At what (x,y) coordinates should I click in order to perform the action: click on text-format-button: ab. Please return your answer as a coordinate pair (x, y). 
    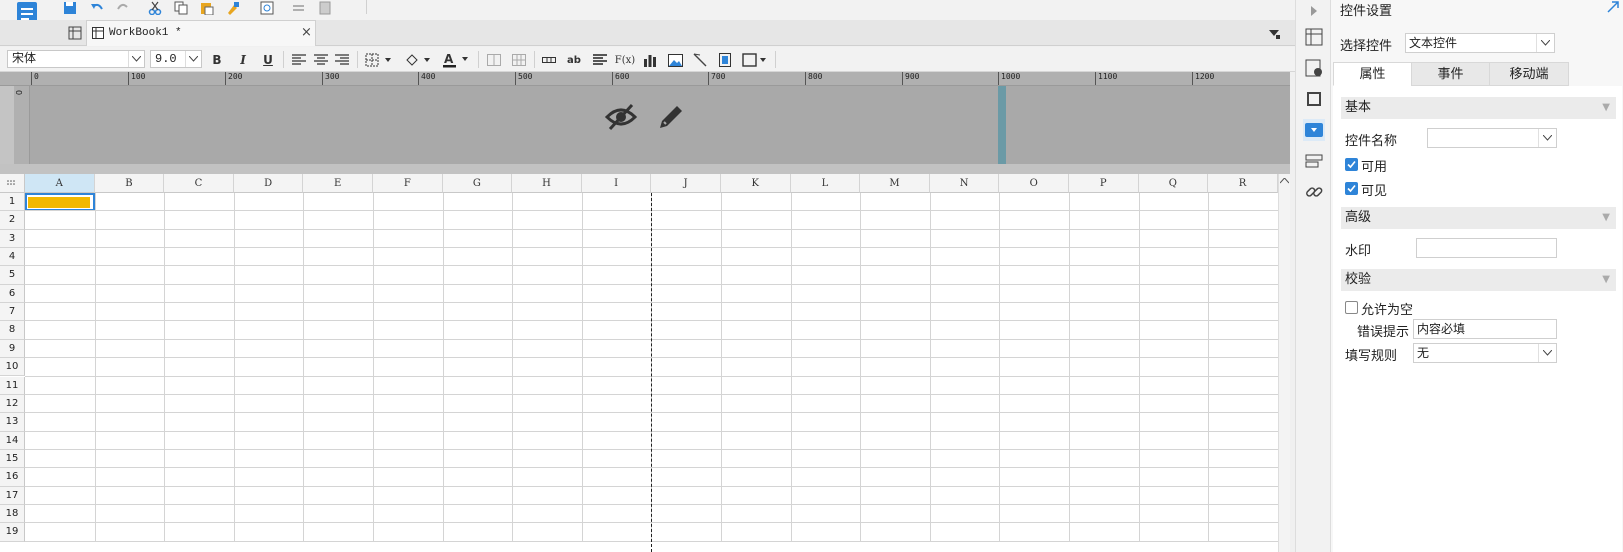
    Looking at the image, I should click on (574, 60).